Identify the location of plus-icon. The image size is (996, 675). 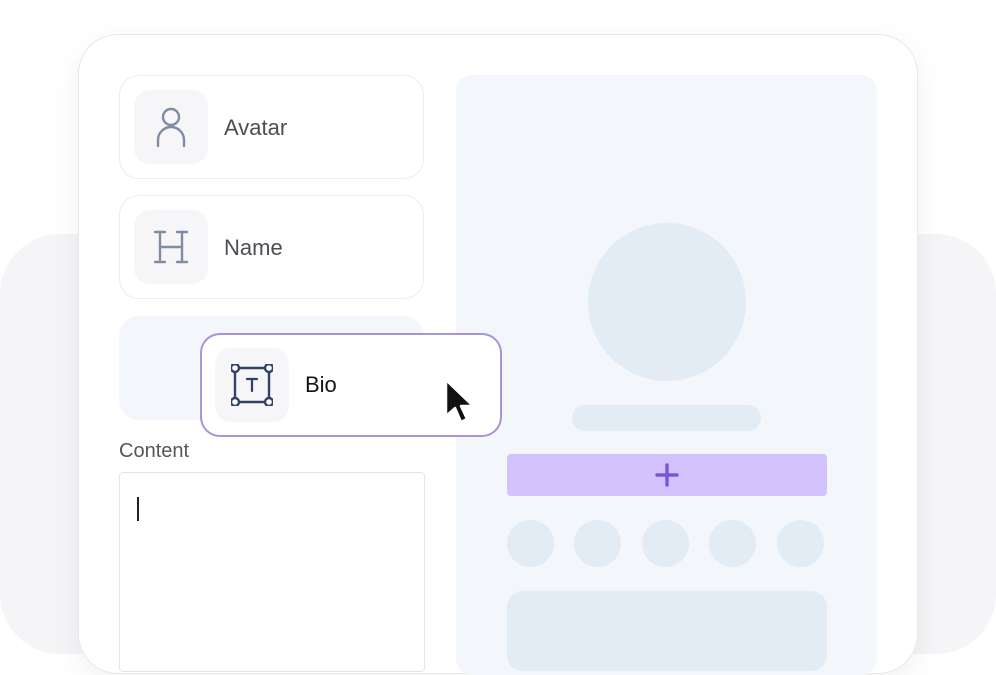
(667, 475).